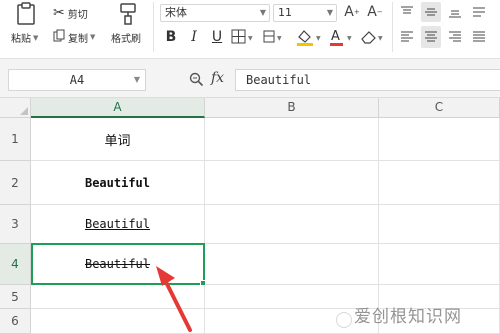  I want to click on bold-label: B, so click(171, 37).